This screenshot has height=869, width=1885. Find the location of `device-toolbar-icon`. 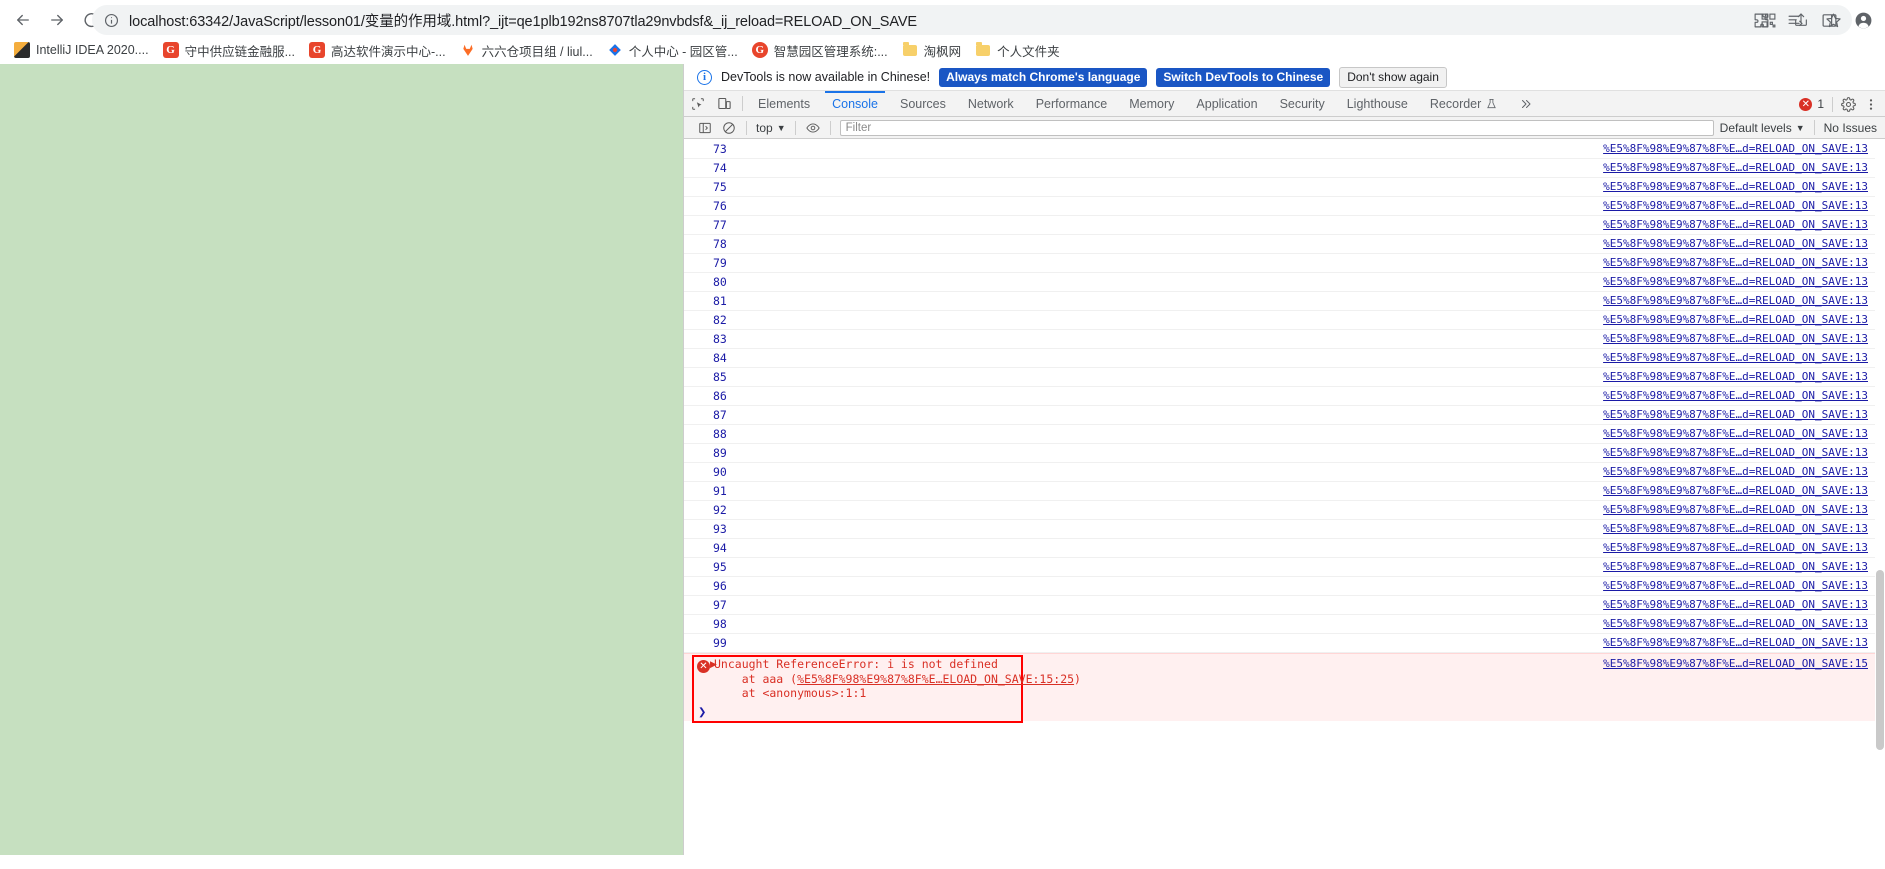

device-toolbar-icon is located at coordinates (724, 103).